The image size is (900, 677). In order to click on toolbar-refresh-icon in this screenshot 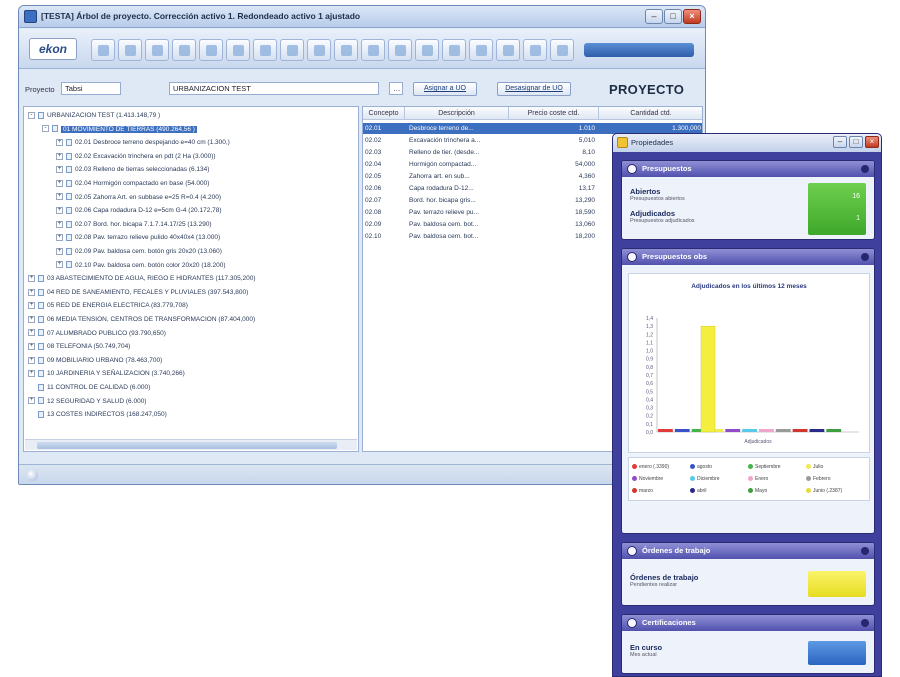, I will do `click(508, 50)`.